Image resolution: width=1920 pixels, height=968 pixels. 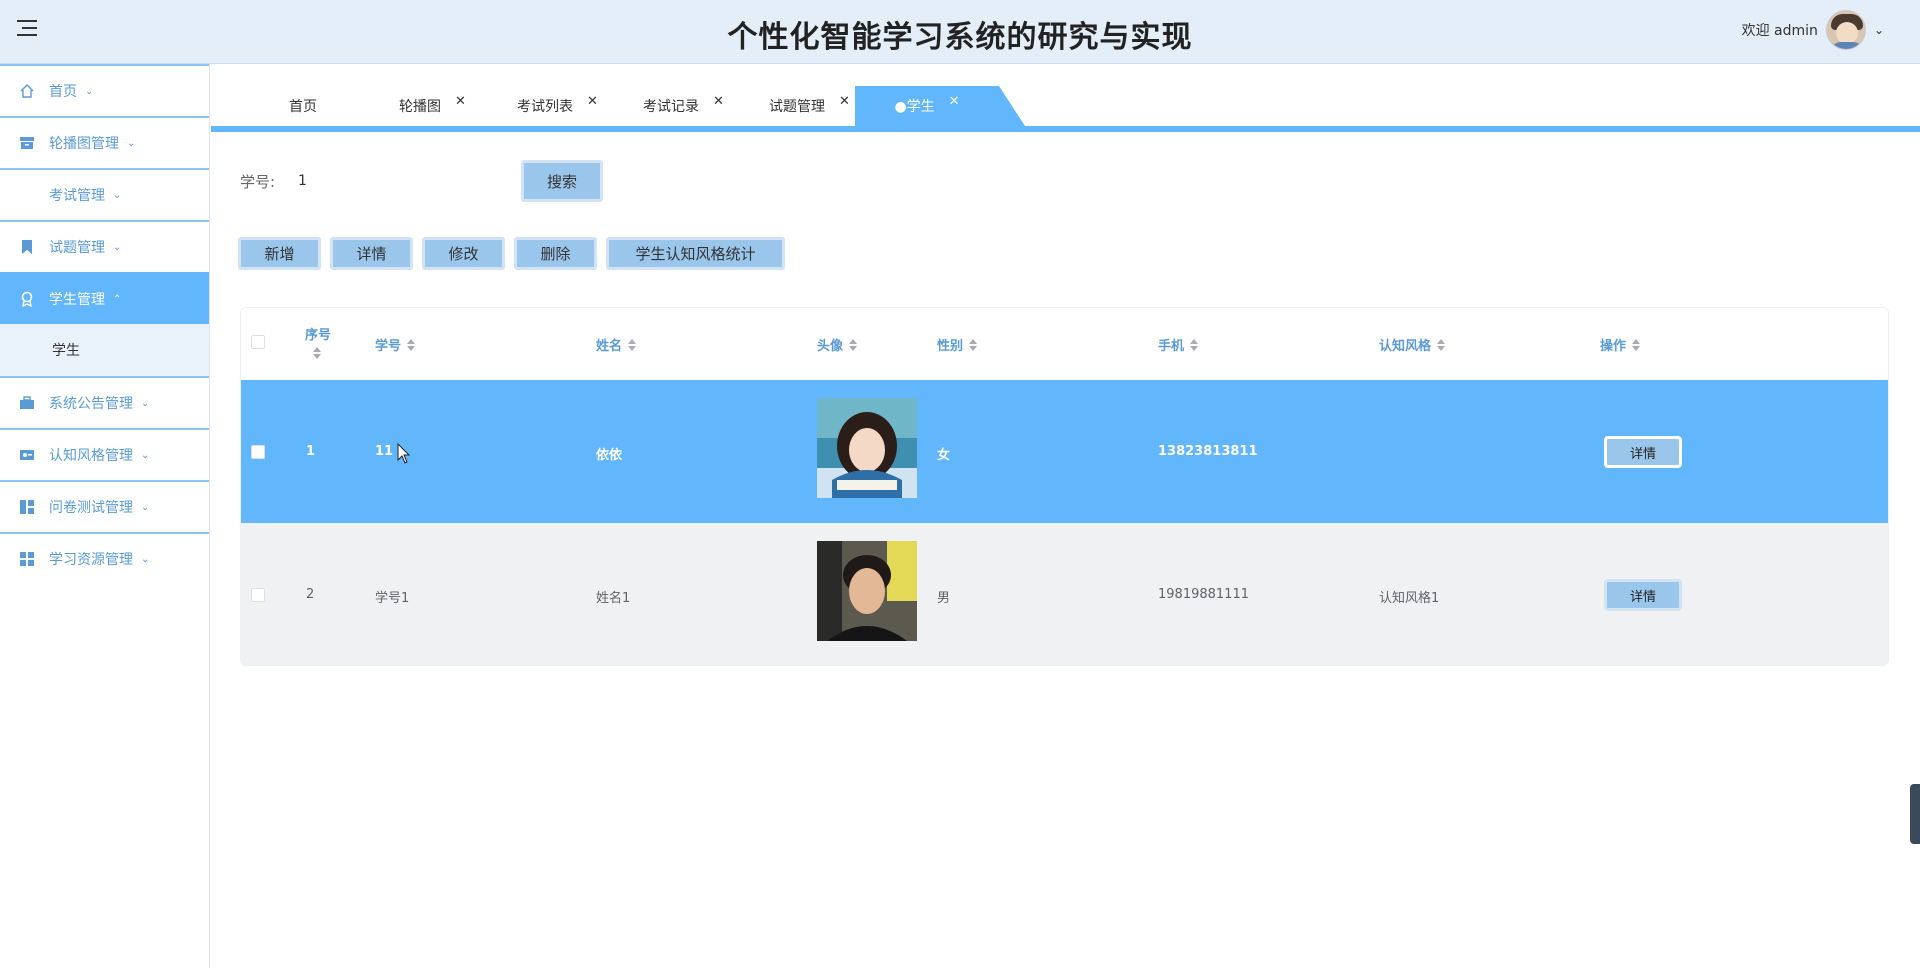 What do you see at coordinates (310, 594) in the screenshot?
I see `cell-index: 2` at bounding box center [310, 594].